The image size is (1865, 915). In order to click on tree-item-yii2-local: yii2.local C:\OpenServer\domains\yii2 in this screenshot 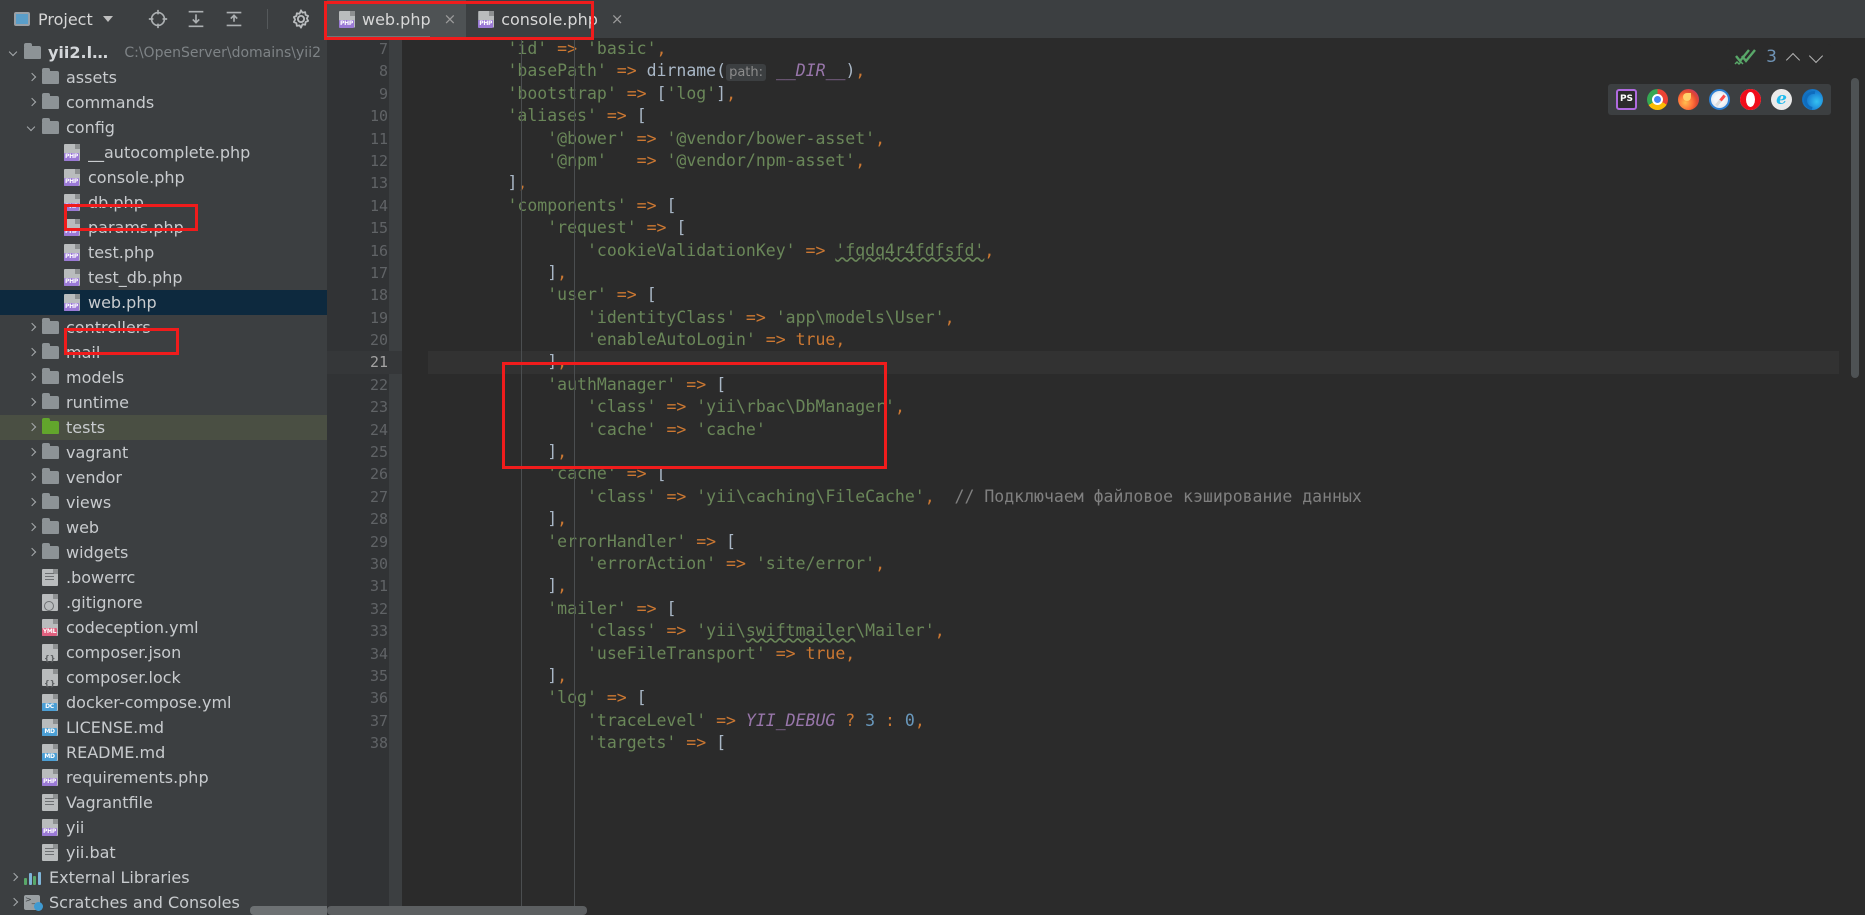, I will do `click(163, 52)`.